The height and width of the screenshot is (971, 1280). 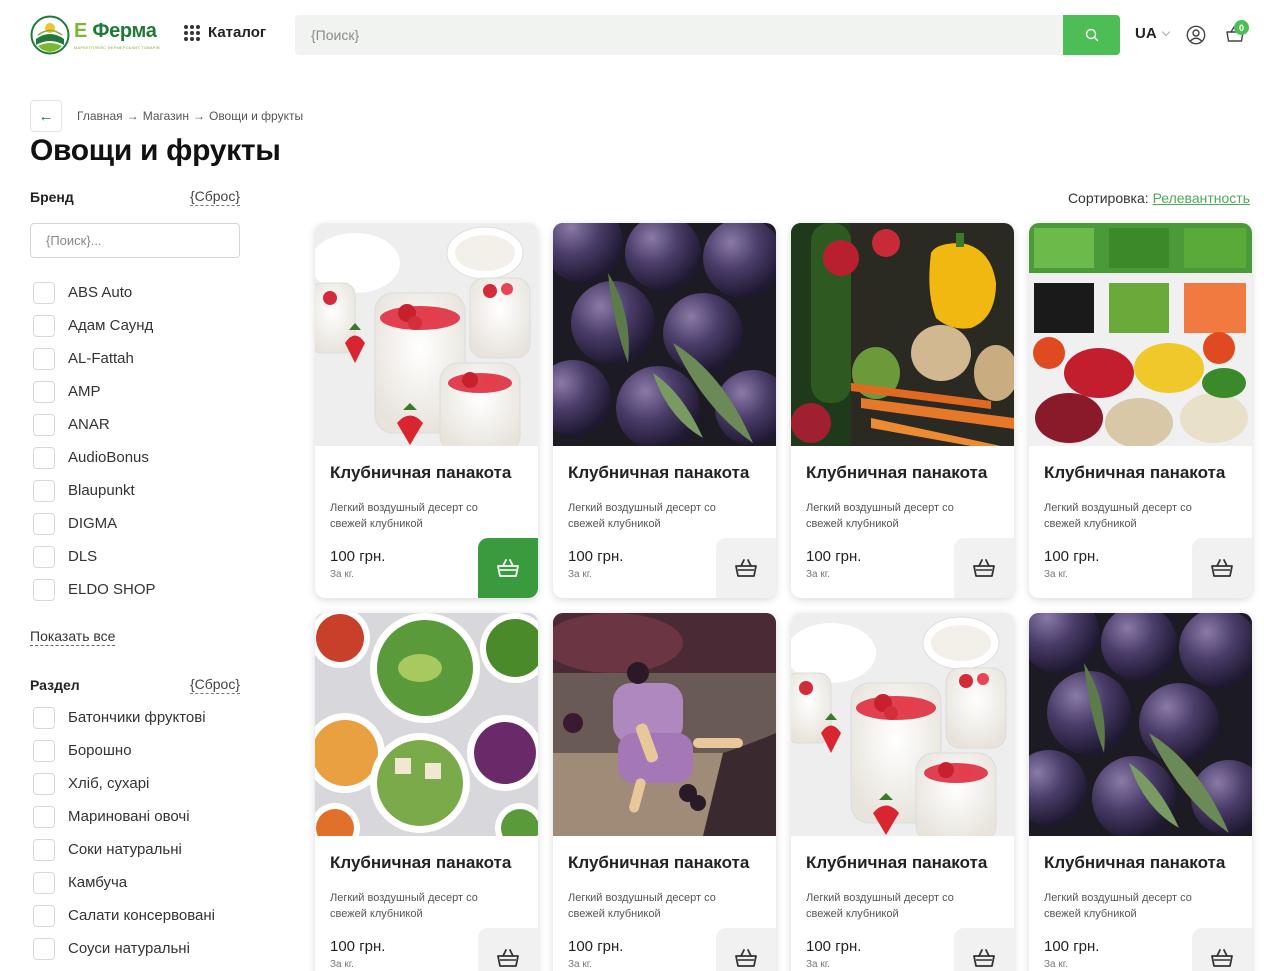 I want to click on section-option: Борошно, so click(x=124, y=750).